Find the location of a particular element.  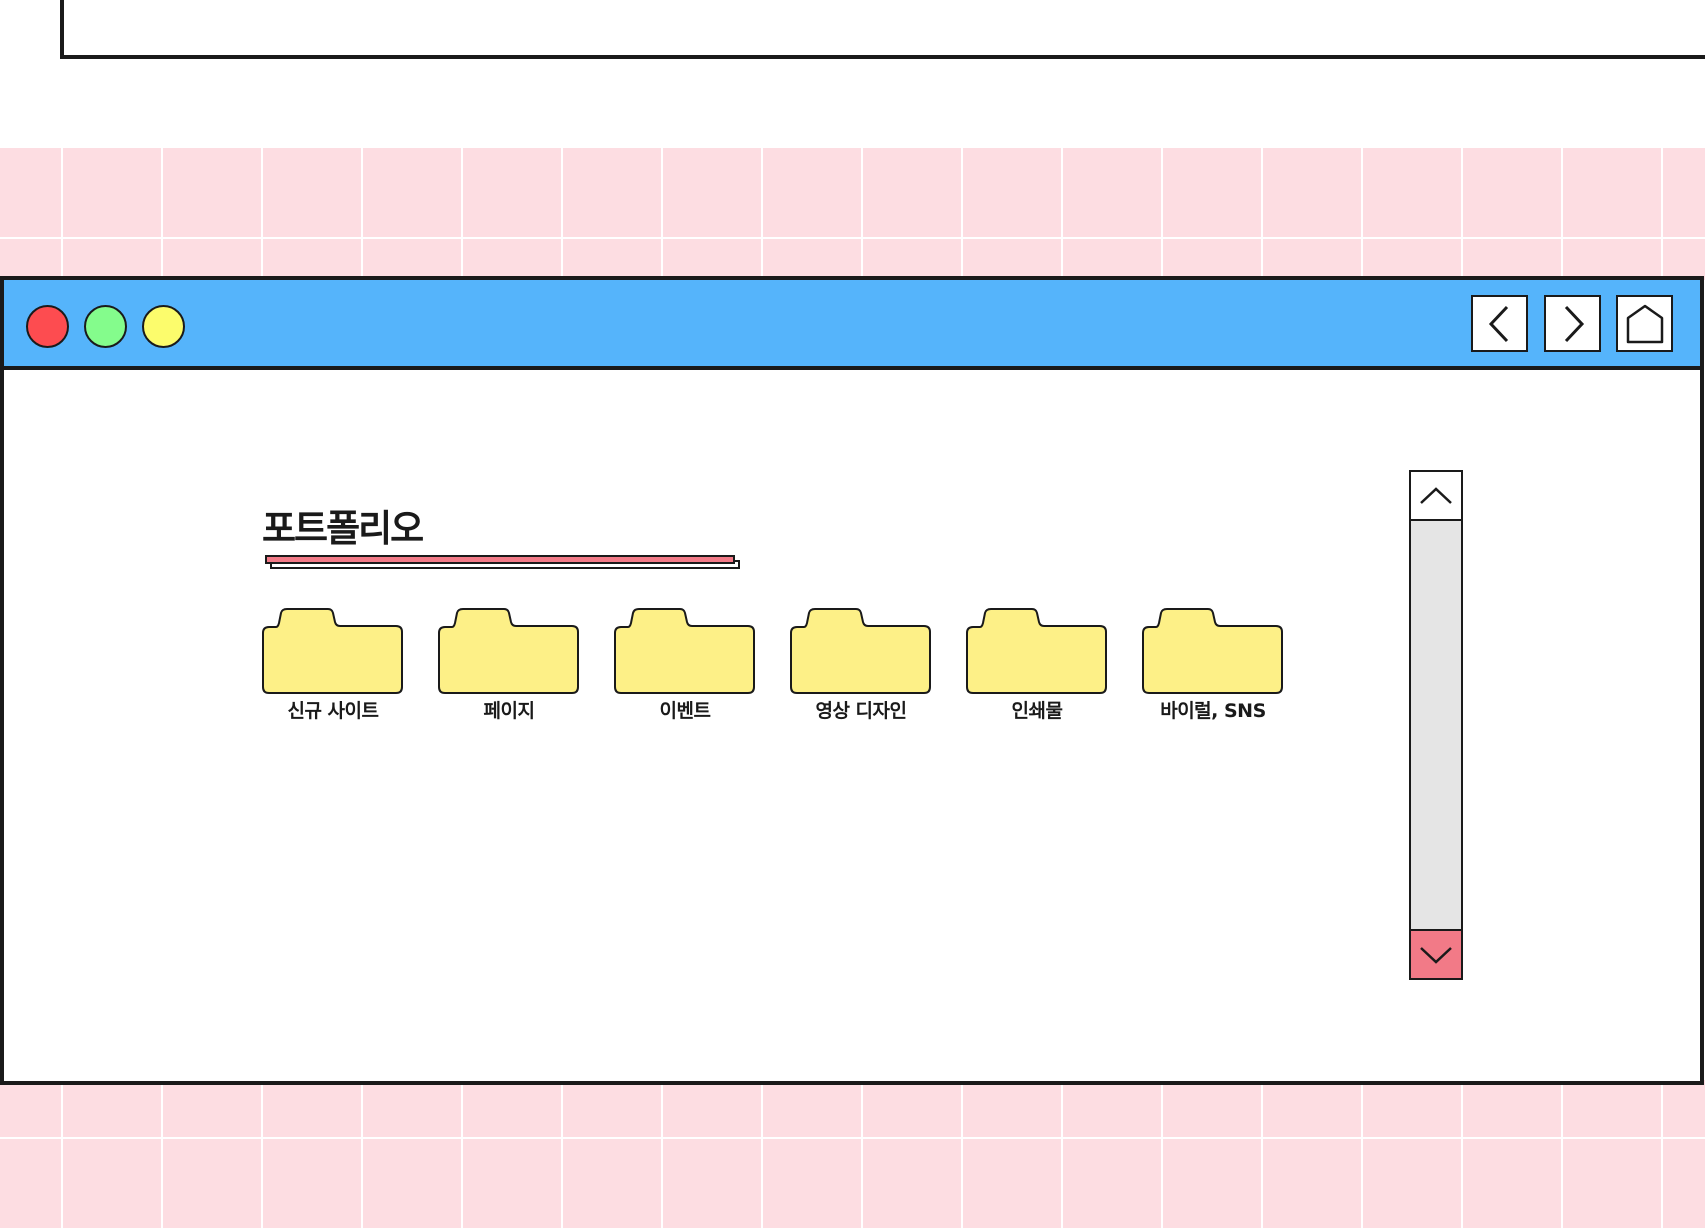

folder-item: 이벤트 is located at coordinates (685, 669).